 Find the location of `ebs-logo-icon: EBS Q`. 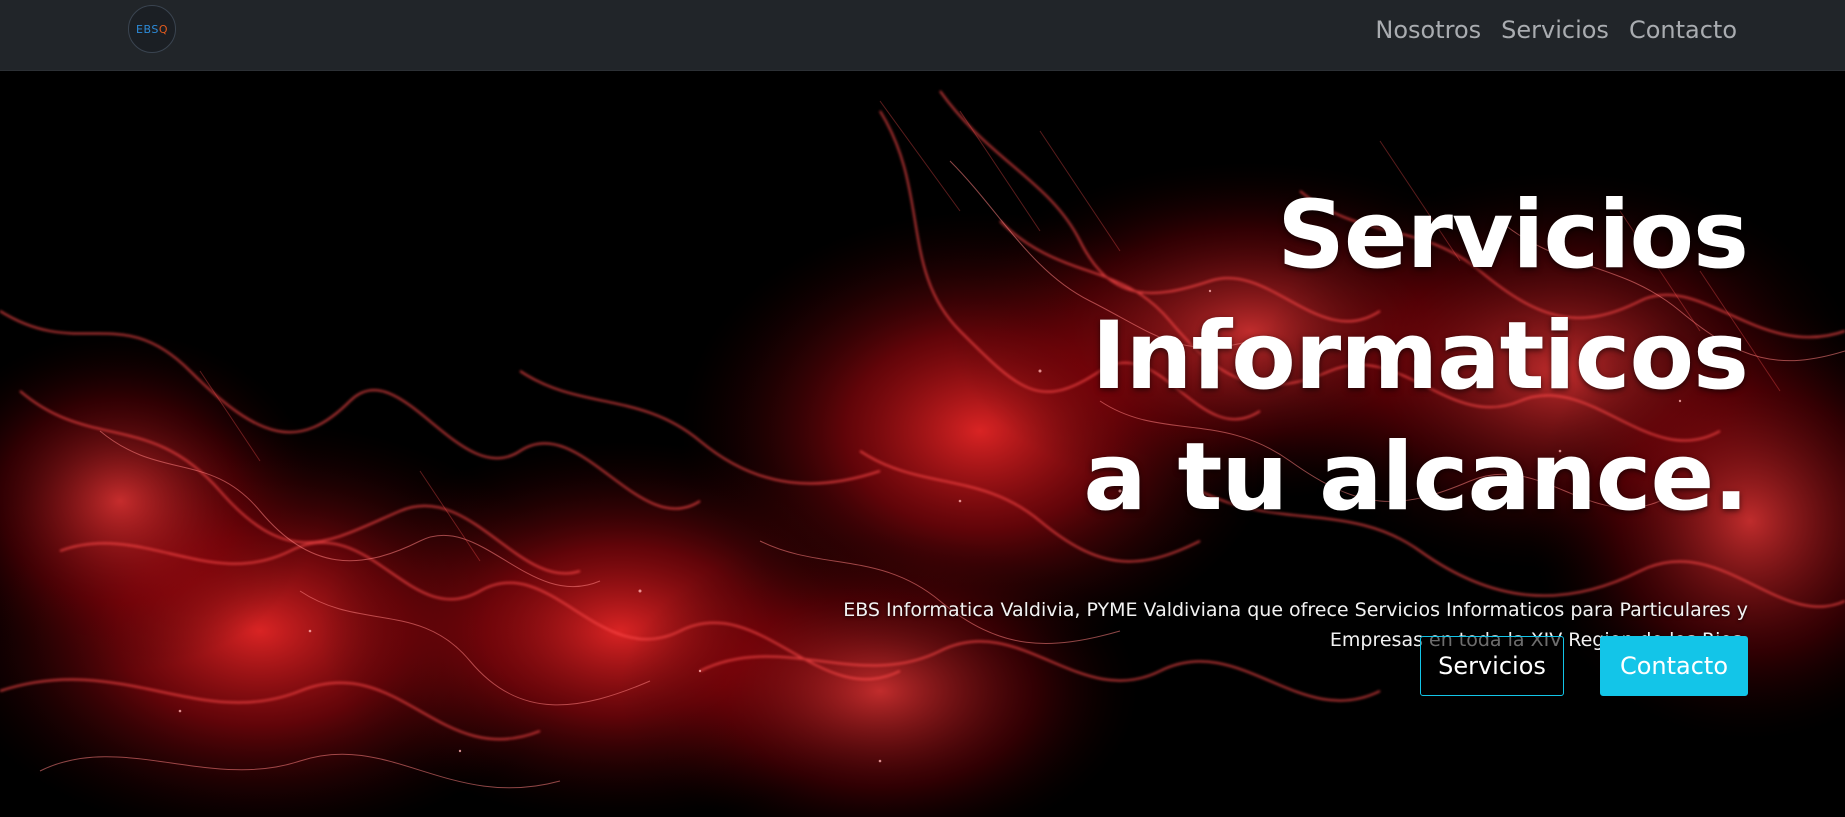

ebs-logo-icon: EBS Q is located at coordinates (152, 29).